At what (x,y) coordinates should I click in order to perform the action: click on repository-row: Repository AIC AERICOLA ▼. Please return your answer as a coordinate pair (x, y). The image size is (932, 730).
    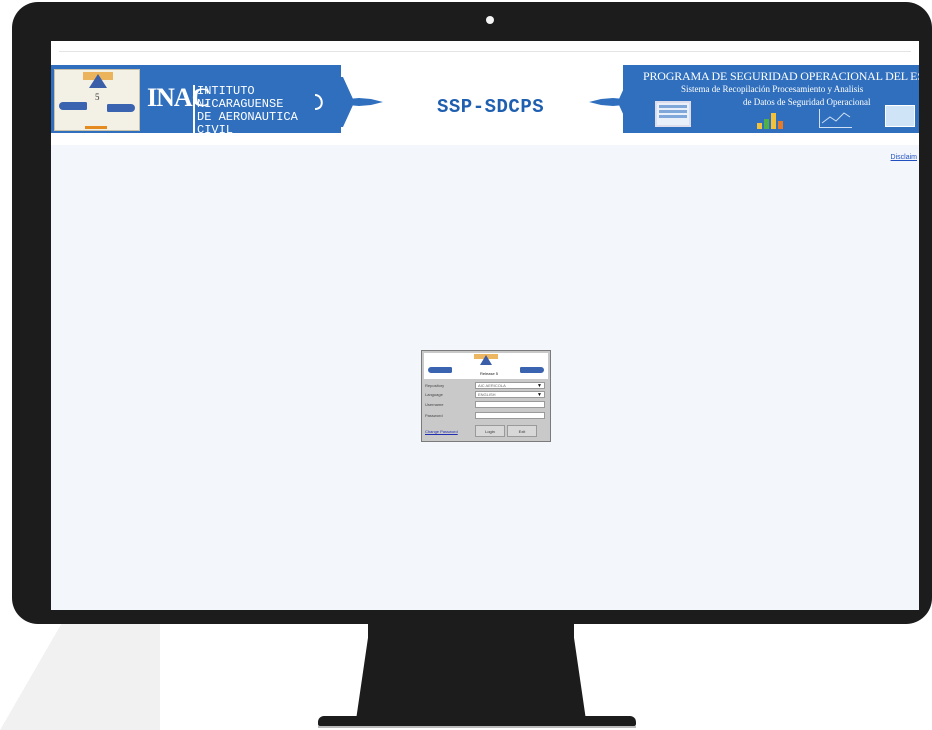
    Looking at the image, I should click on (486, 386).